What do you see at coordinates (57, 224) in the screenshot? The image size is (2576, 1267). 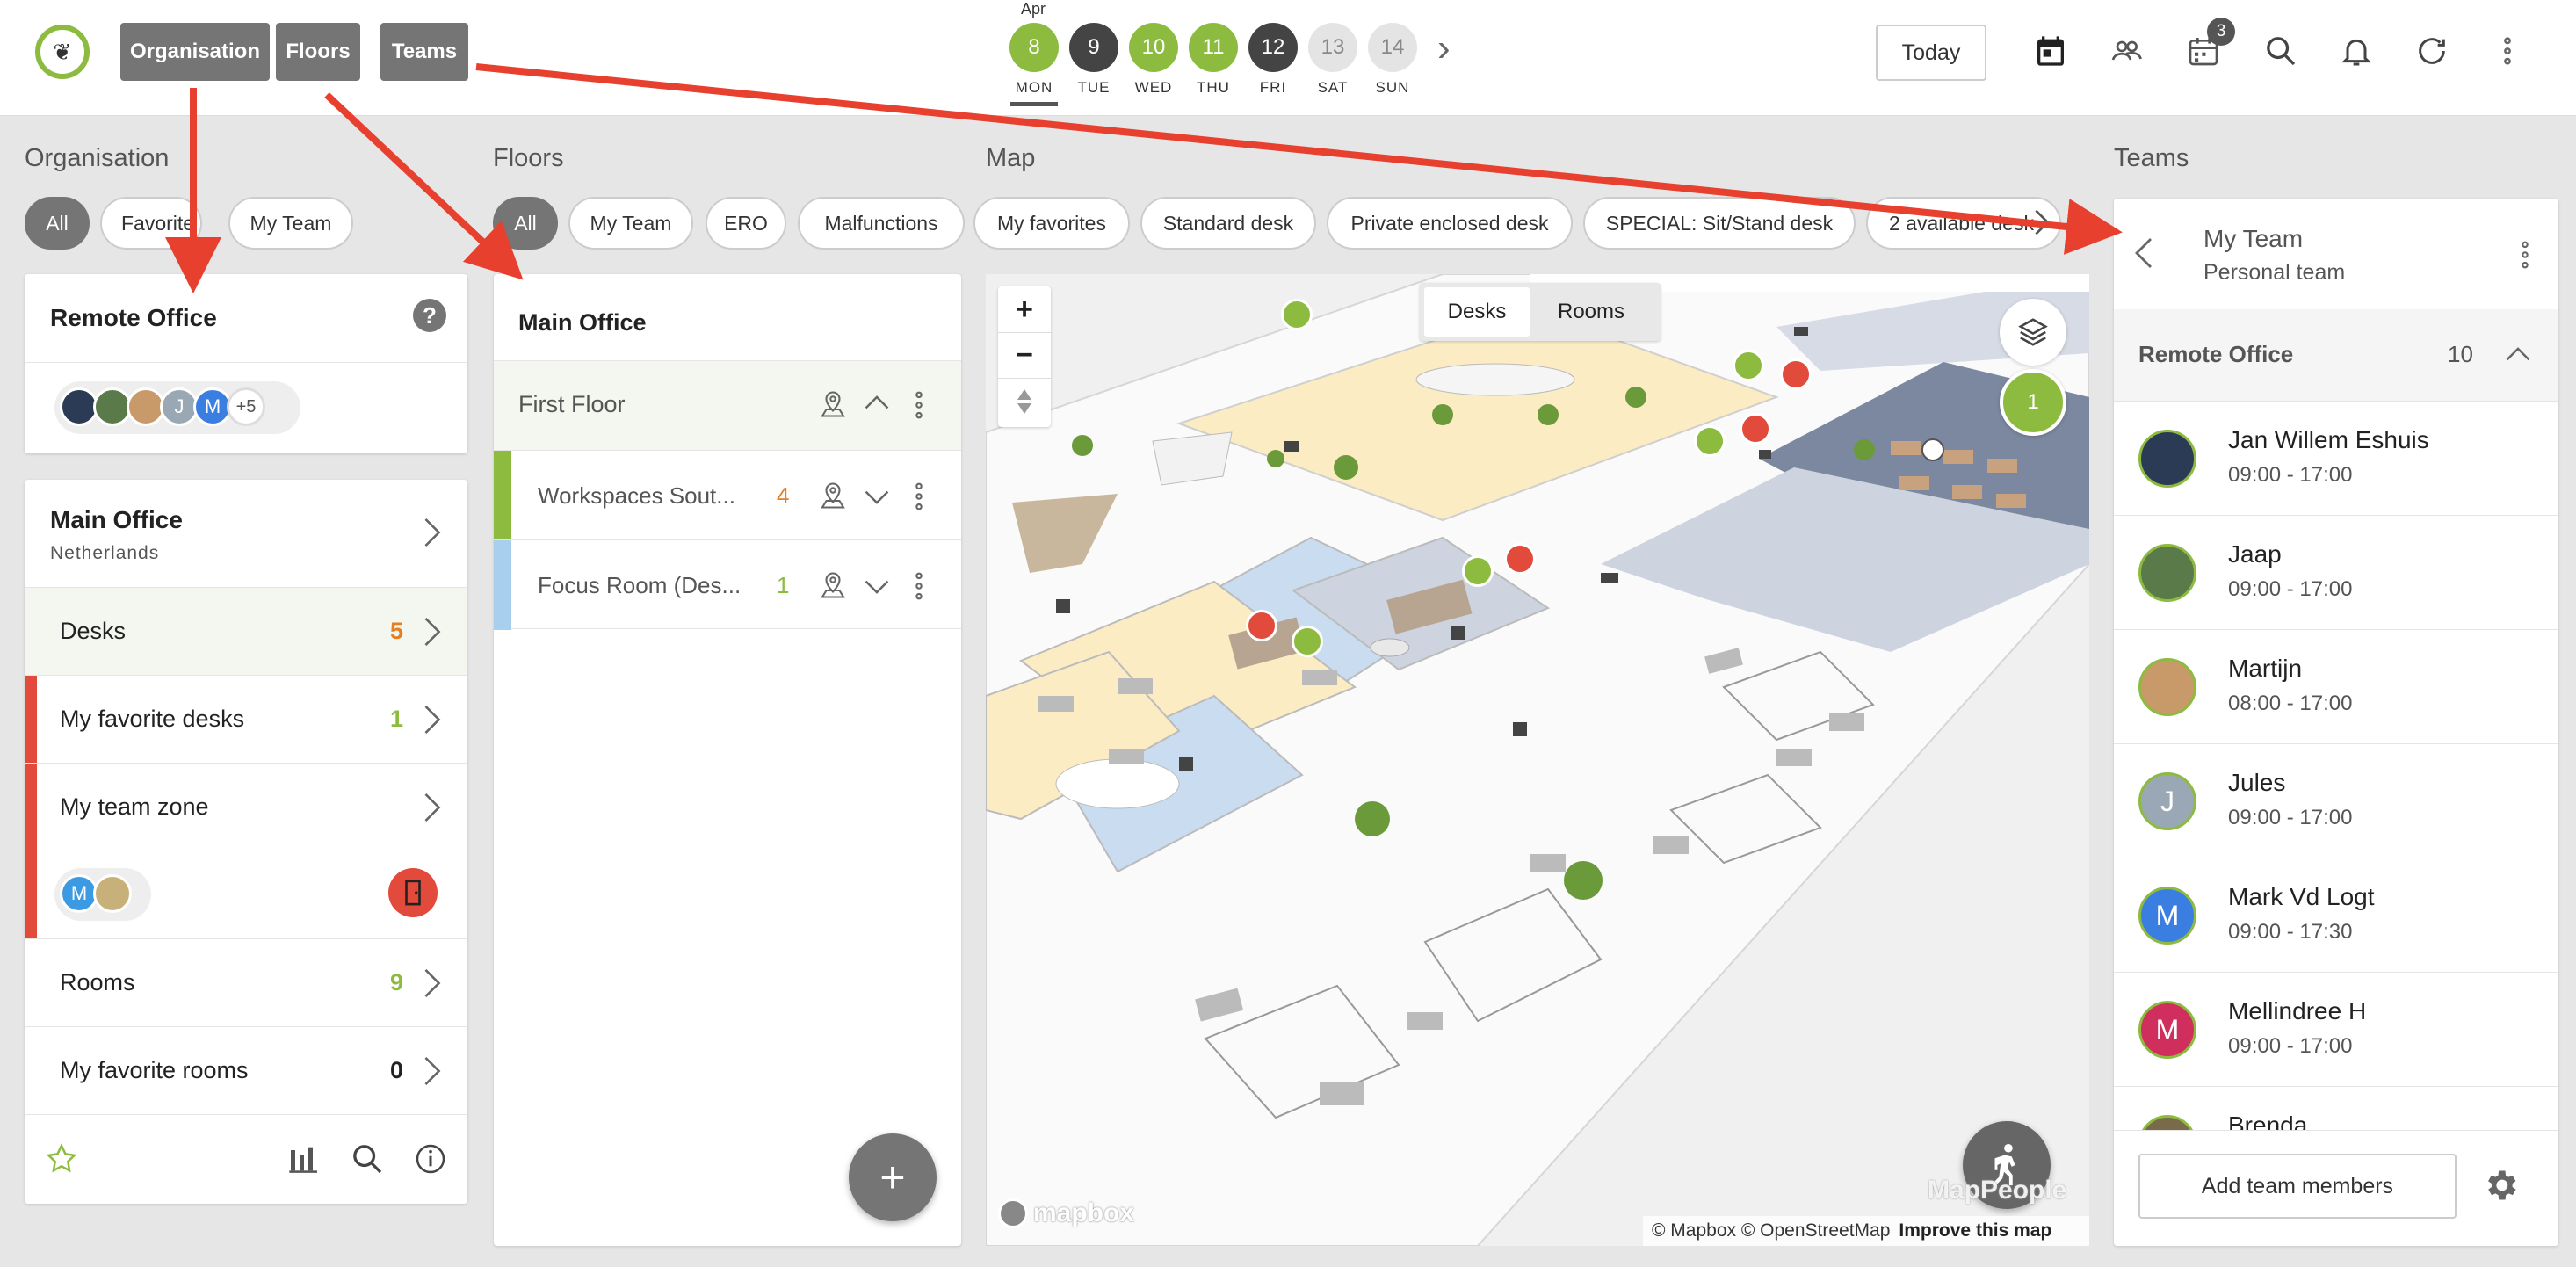 I see `org-chip-all: All` at bounding box center [57, 224].